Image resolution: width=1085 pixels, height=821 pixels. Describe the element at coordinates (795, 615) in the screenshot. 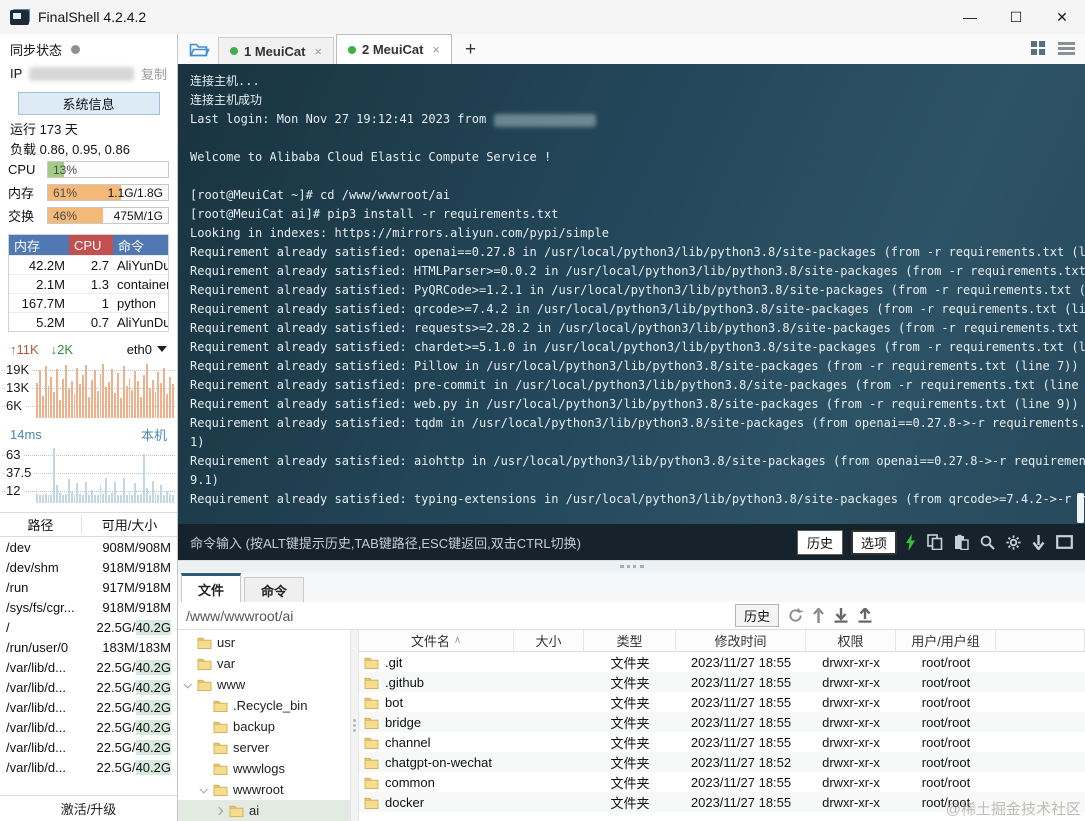

I see `refresh-icon` at that location.